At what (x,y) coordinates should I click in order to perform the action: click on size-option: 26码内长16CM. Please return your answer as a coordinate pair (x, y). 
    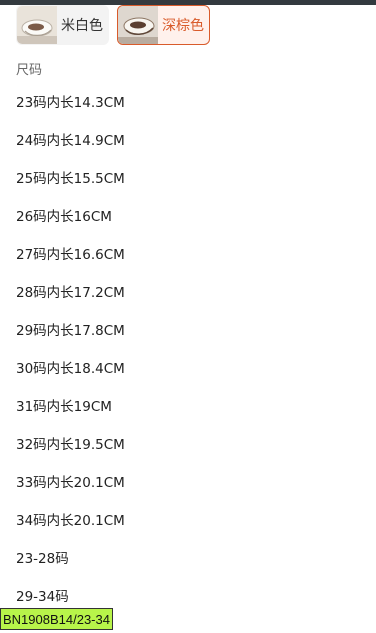
    Looking at the image, I should click on (186, 223).